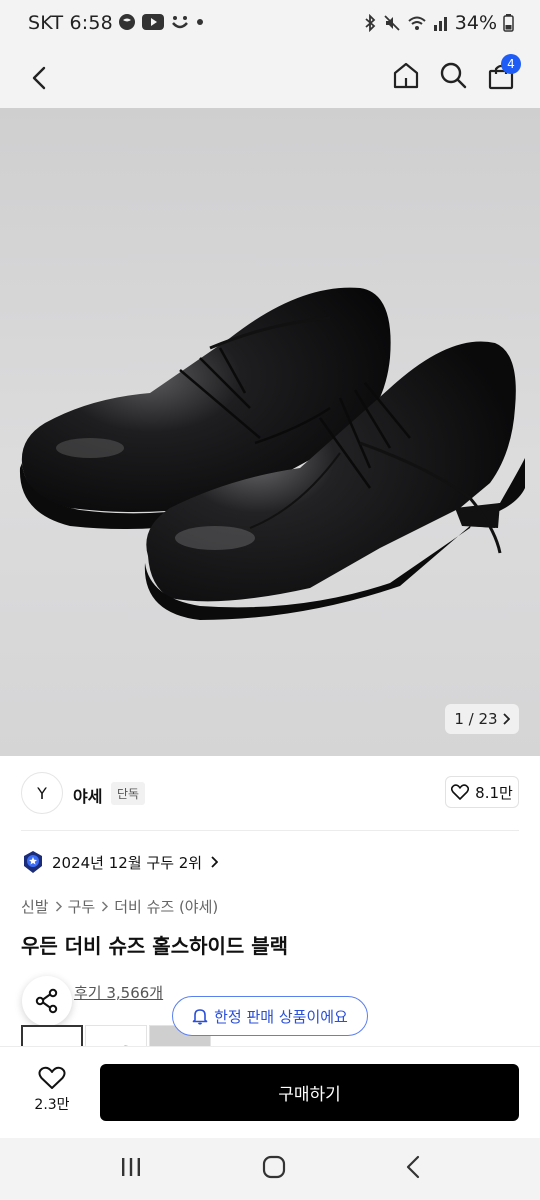 The height and width of the screenshot is (1200, 540). I want to click on back-button, so click(39, 78).